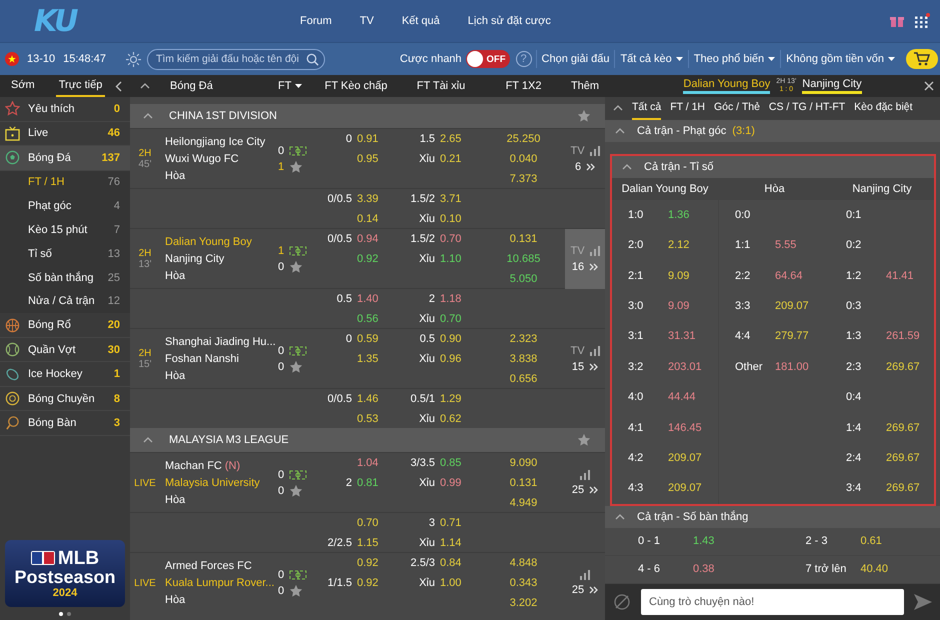 Image resolution: width=940 pixels, height=620 pixels. What do you see at coordinates (372, 483) in the screenshot?
I see `odds-value: 0.81` at bounding box center [372, 483].